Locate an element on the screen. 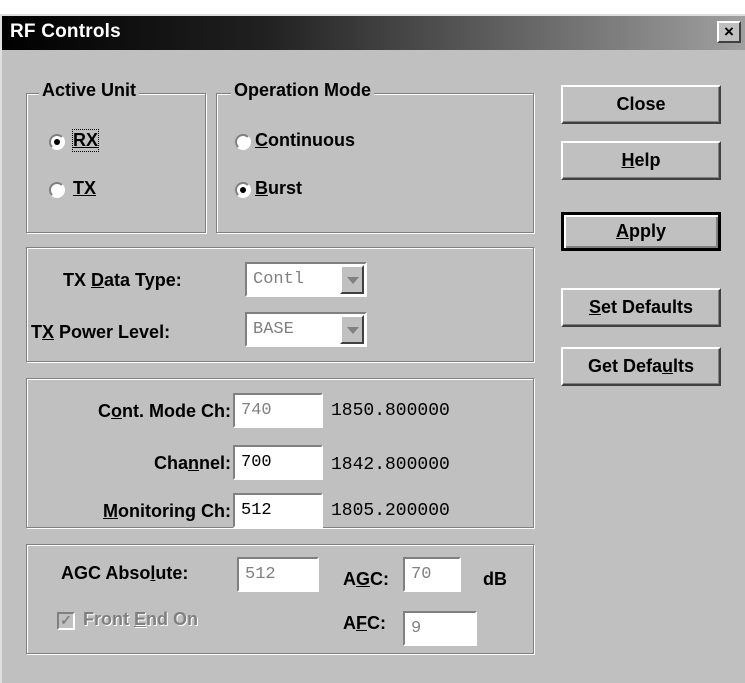 The width and height of the screenshot is (745, 683). tx-data-type-select: Contl is located at coordinates (306, 279).